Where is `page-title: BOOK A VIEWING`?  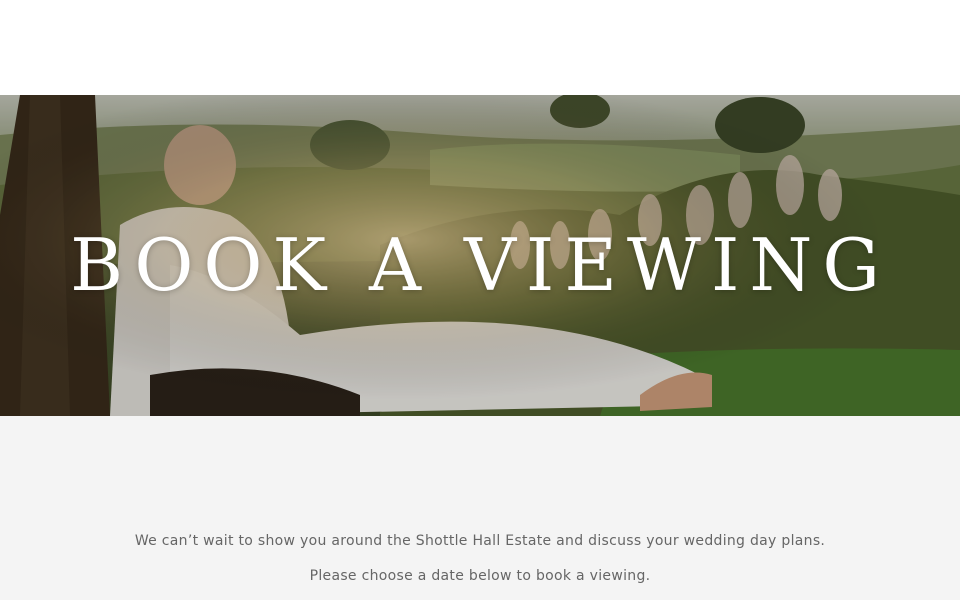 page-title: BOOK A VIEWING is located at coordinates (480, 265).